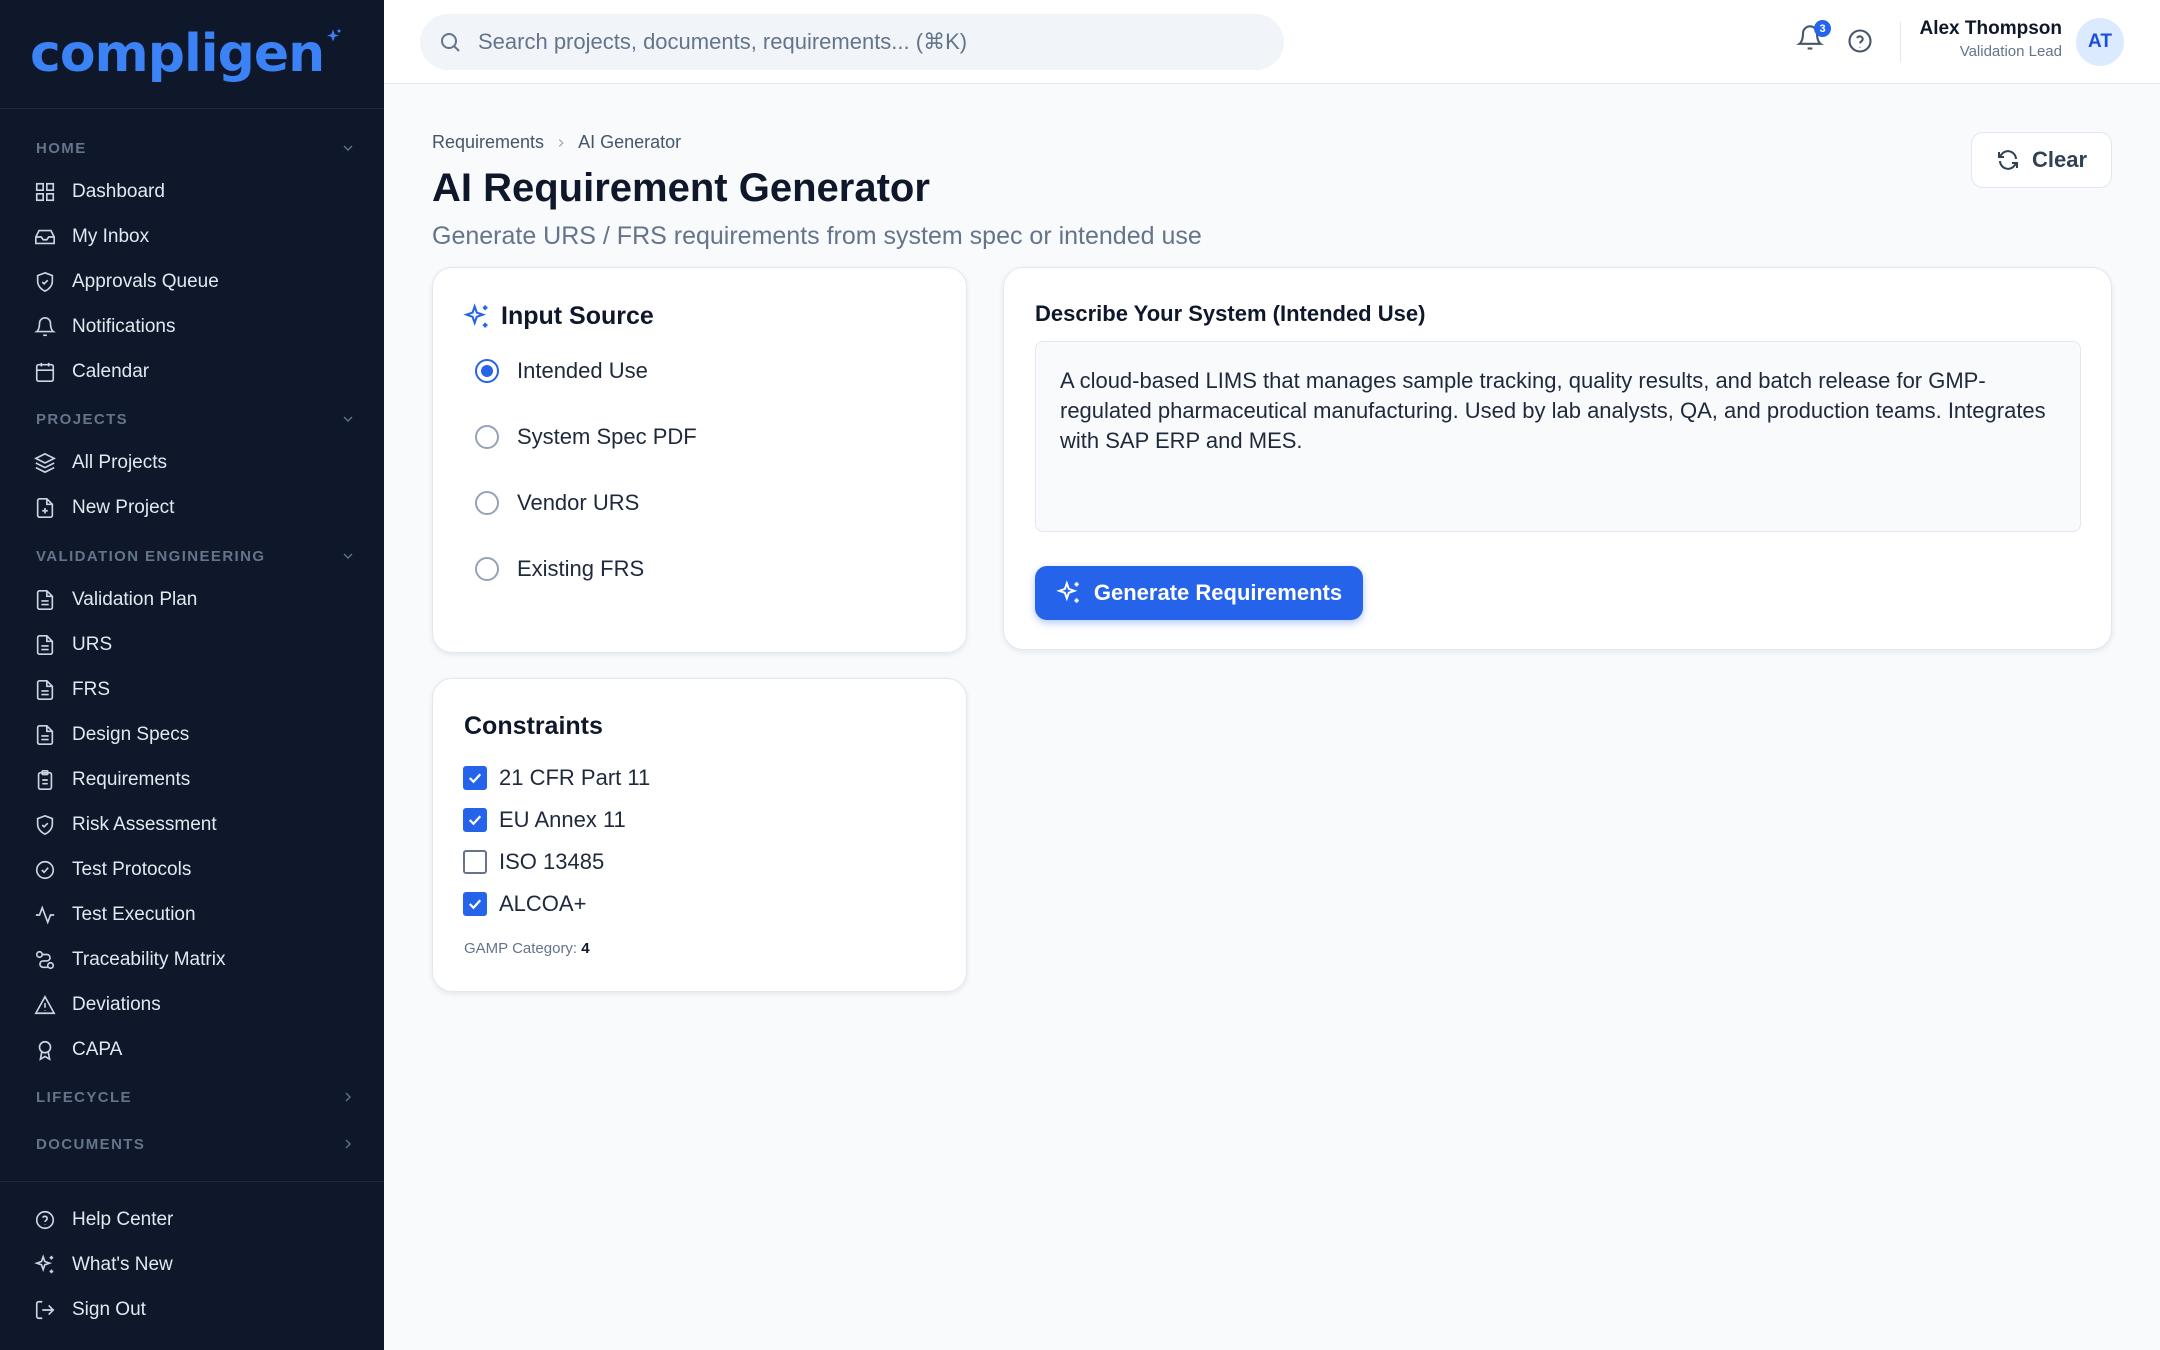  Describe the element at coordinates (149, 959) in the screenshot. I see `sidebar-item-label: Traceability Matrix` at that location.